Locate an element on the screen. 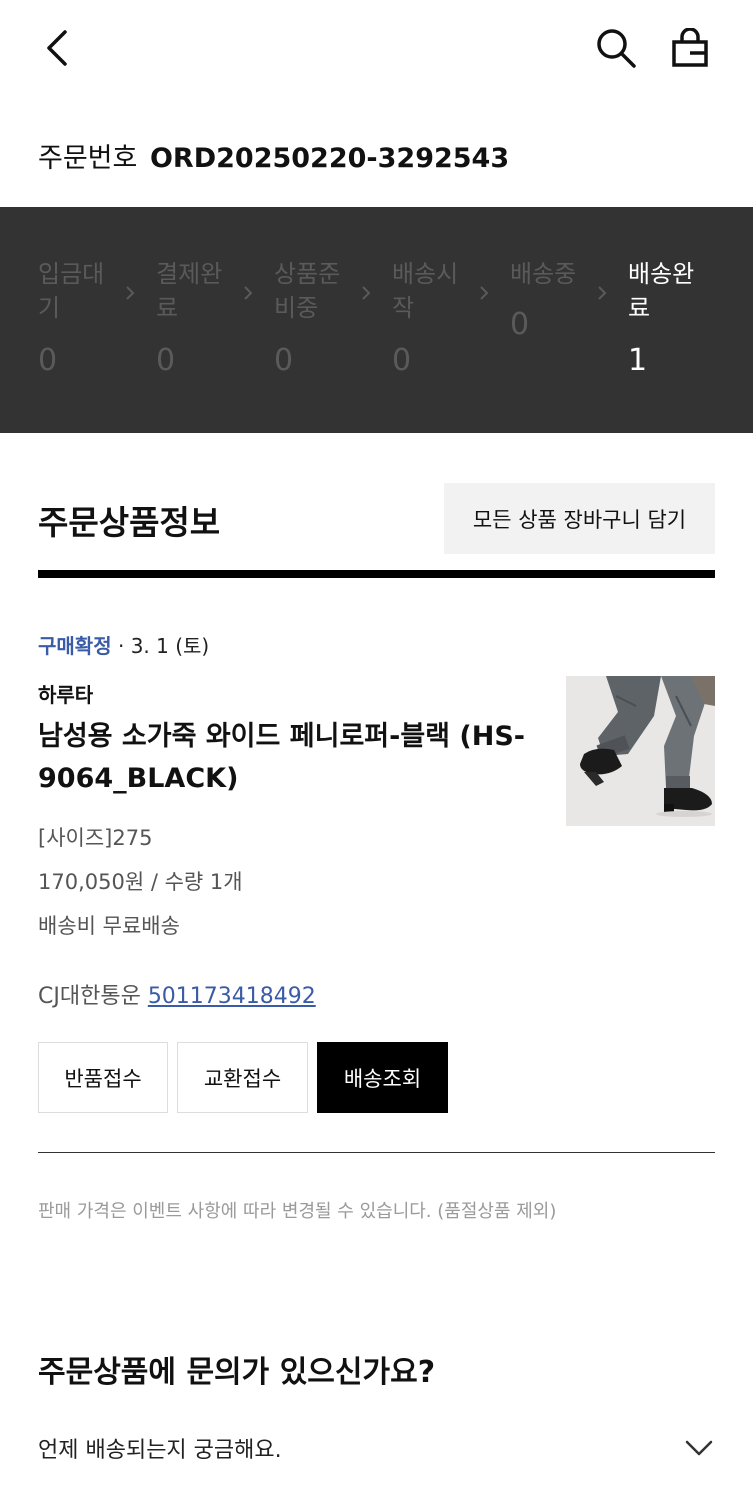 The width and height of the screenshot is (753, 1500). product-image is located at coordinates (640, 751).